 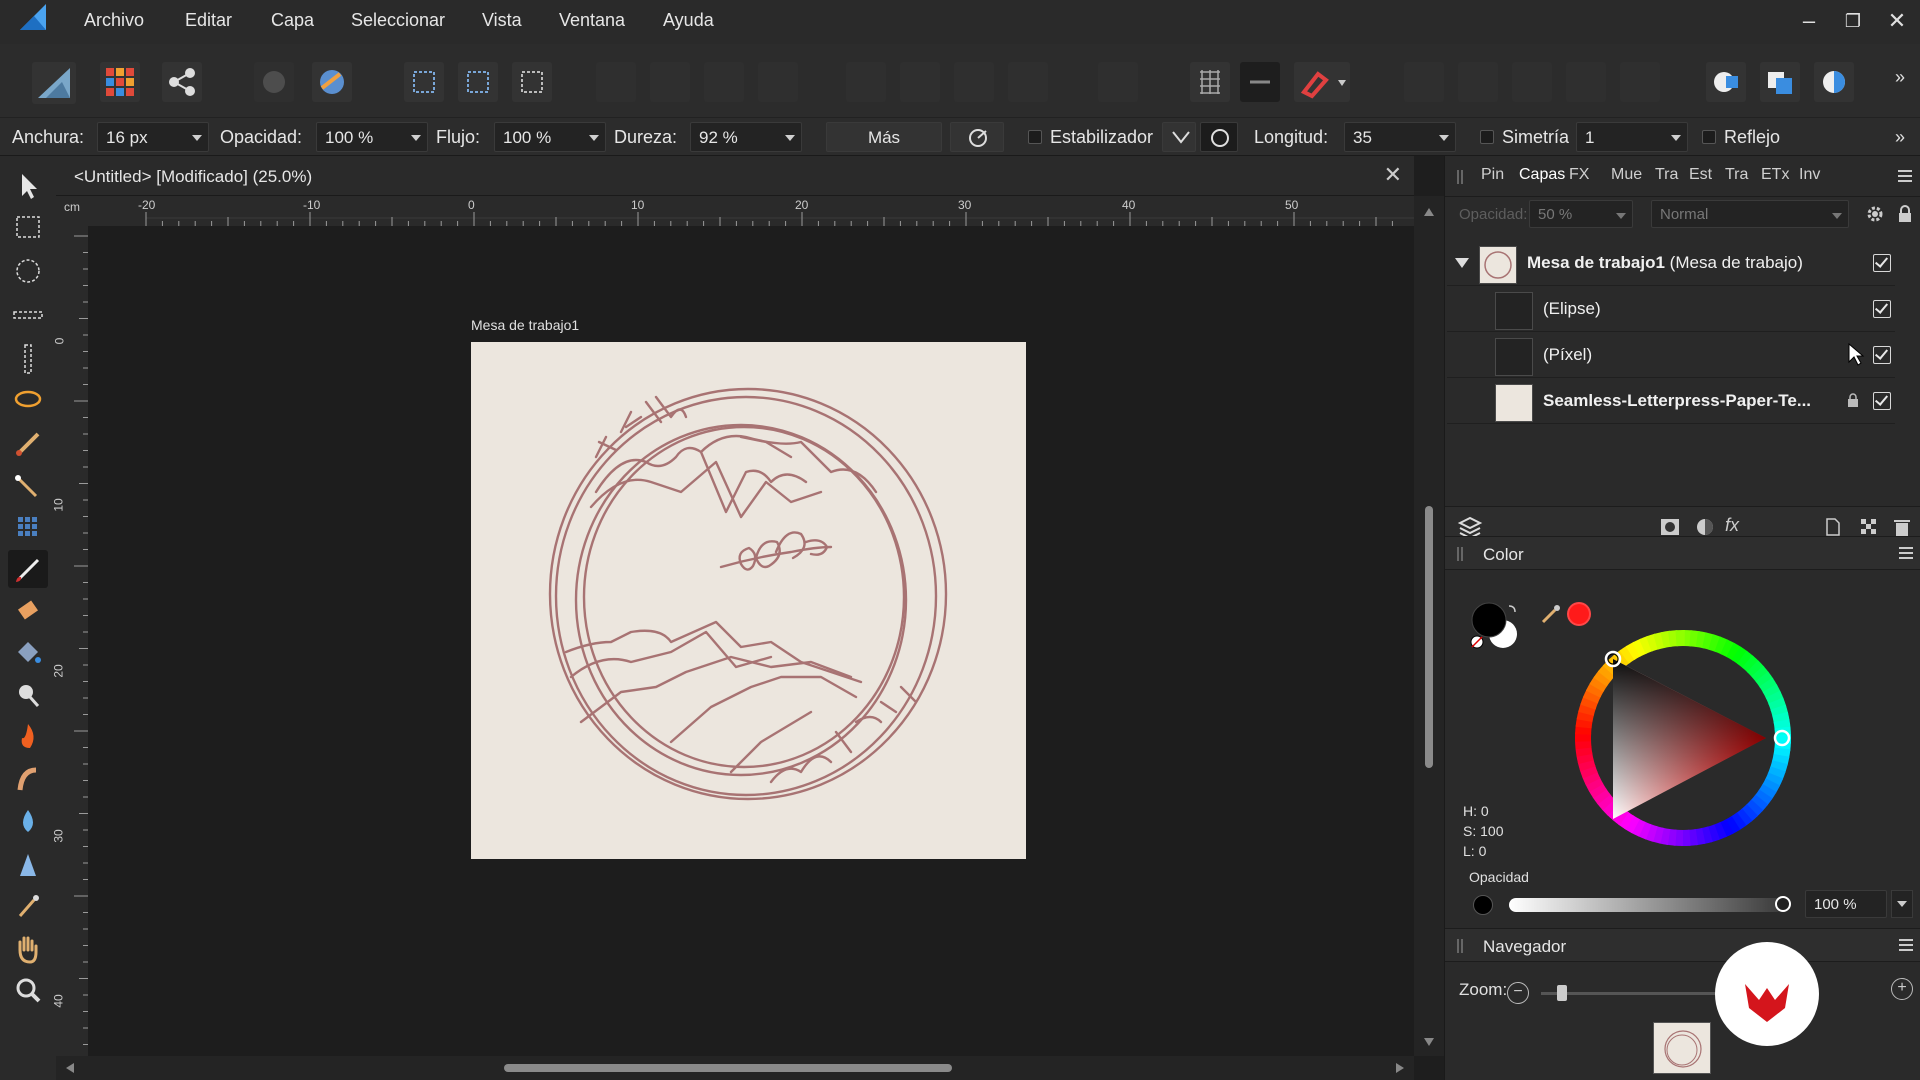 I want to click on tab-mue: Mue, so click(x=1626, y=175).